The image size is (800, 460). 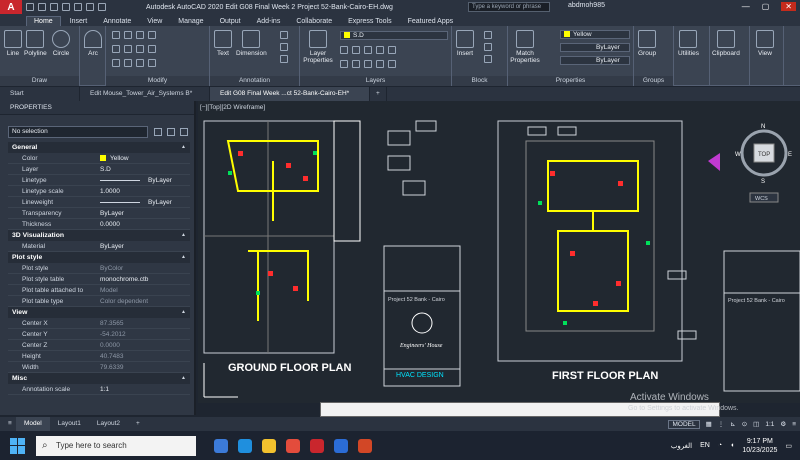 I want to click on layer-dropdown: S.D, so click(x=394, y=35).